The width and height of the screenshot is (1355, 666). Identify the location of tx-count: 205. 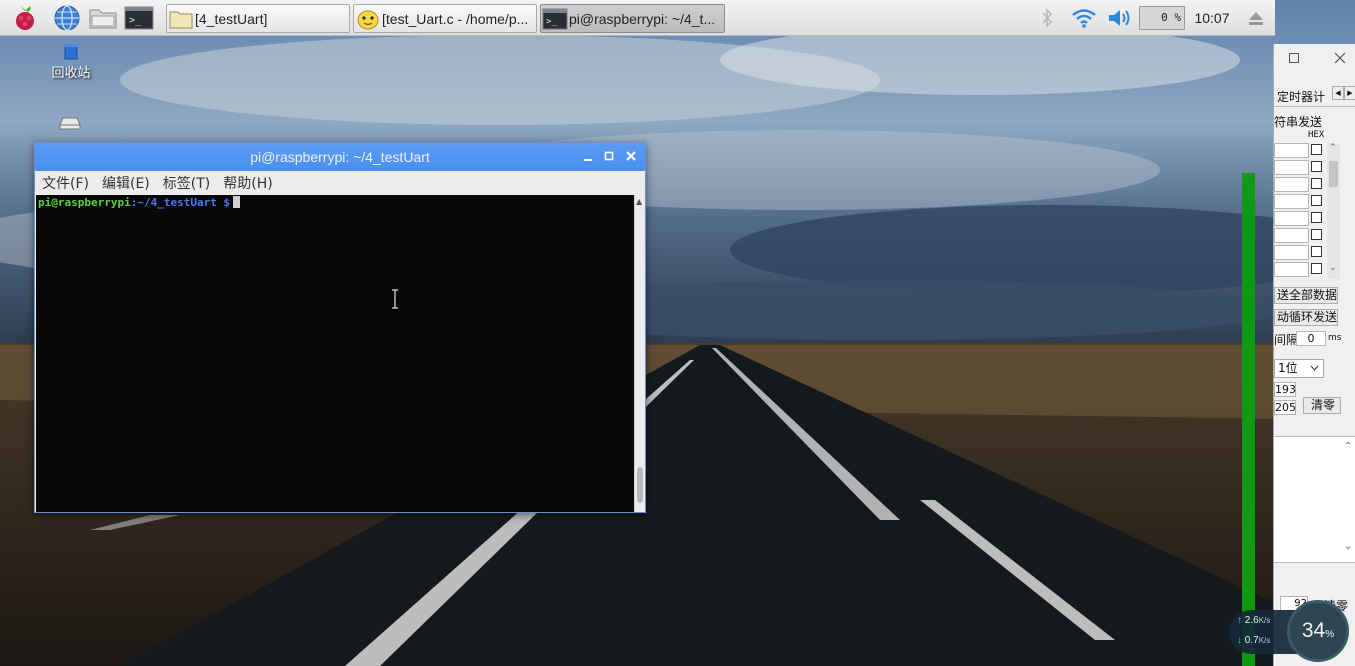
(1285, 407).